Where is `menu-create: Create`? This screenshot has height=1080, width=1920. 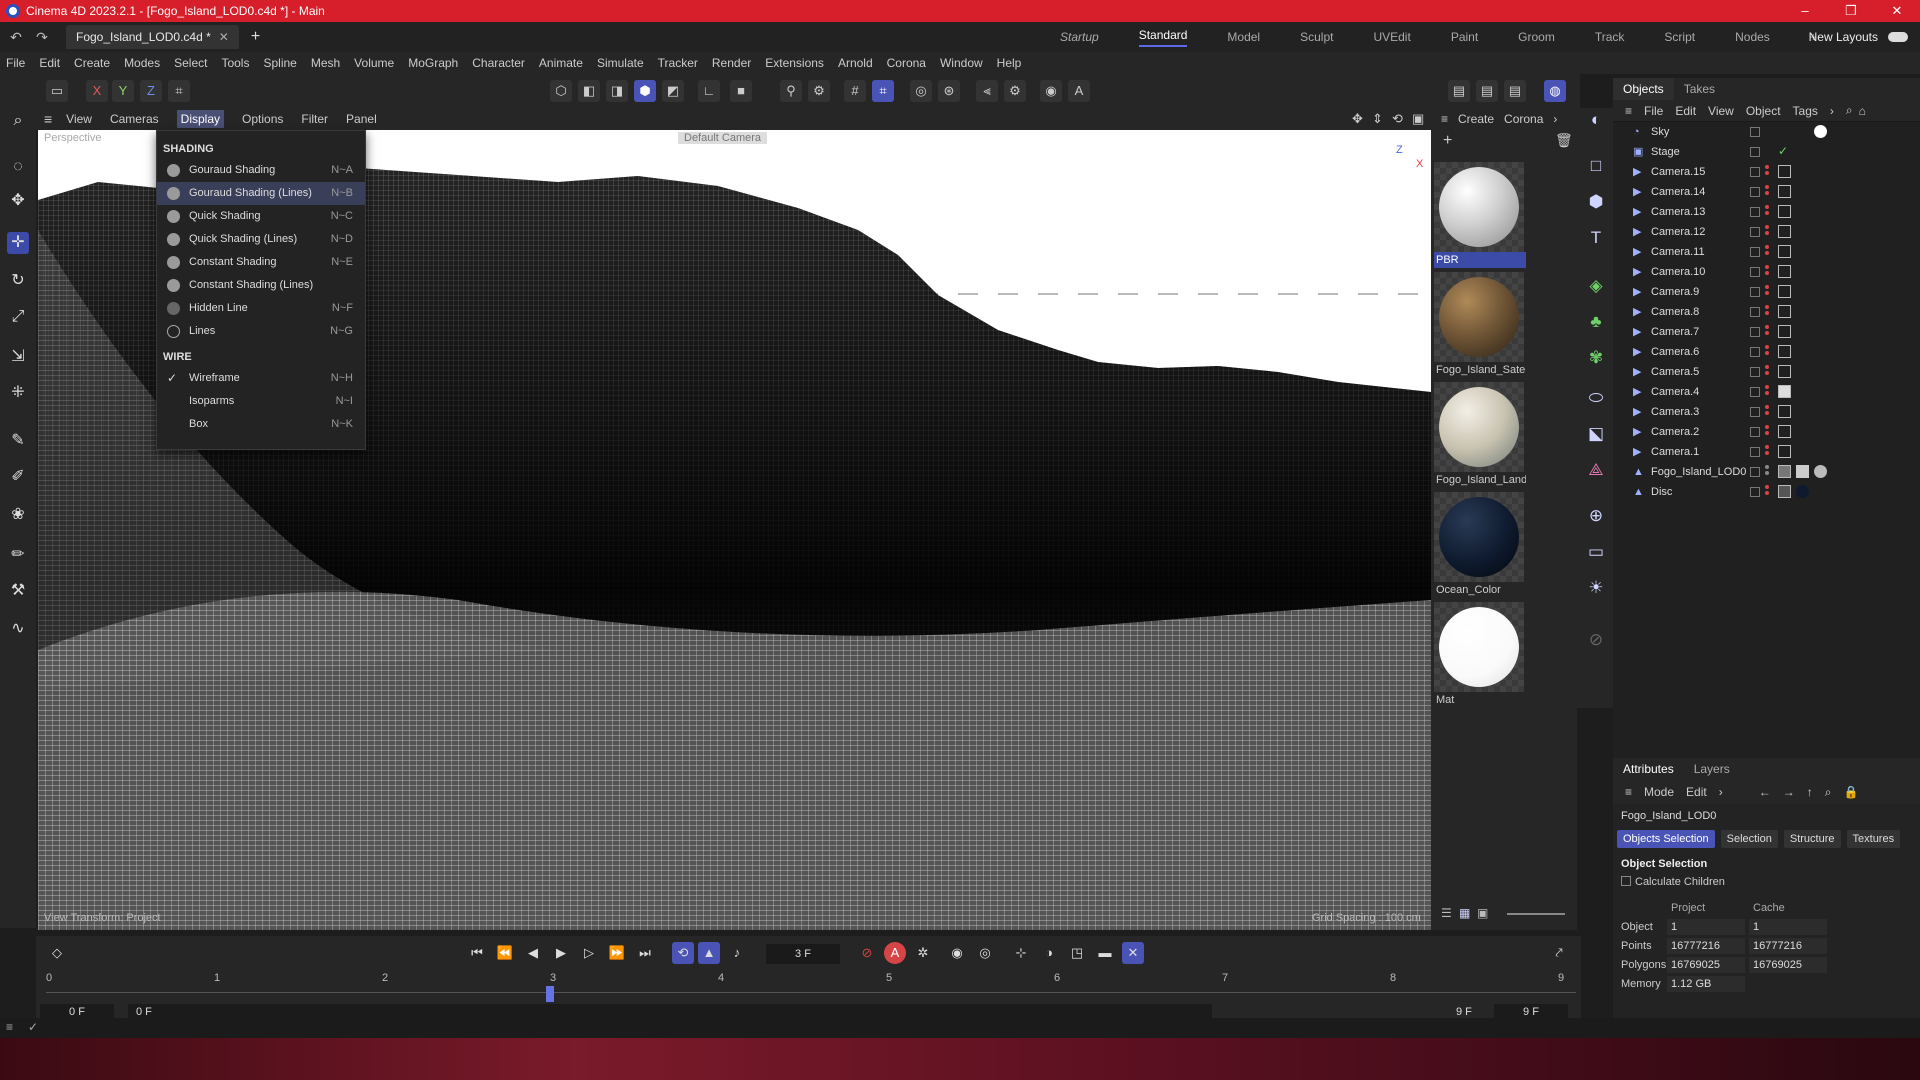
menu-create: Create is located at coordinates (92, 63).